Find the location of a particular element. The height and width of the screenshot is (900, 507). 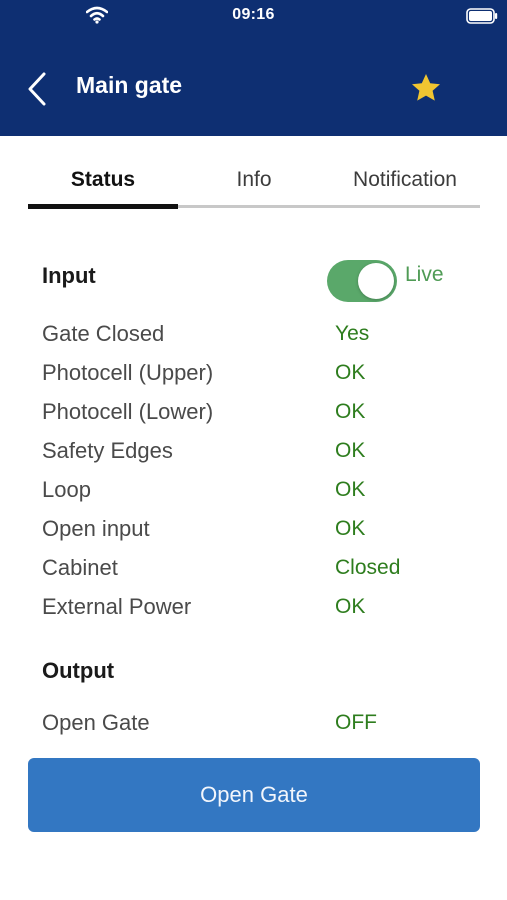

page-title: Main gate is located at coordinates (129, 85).